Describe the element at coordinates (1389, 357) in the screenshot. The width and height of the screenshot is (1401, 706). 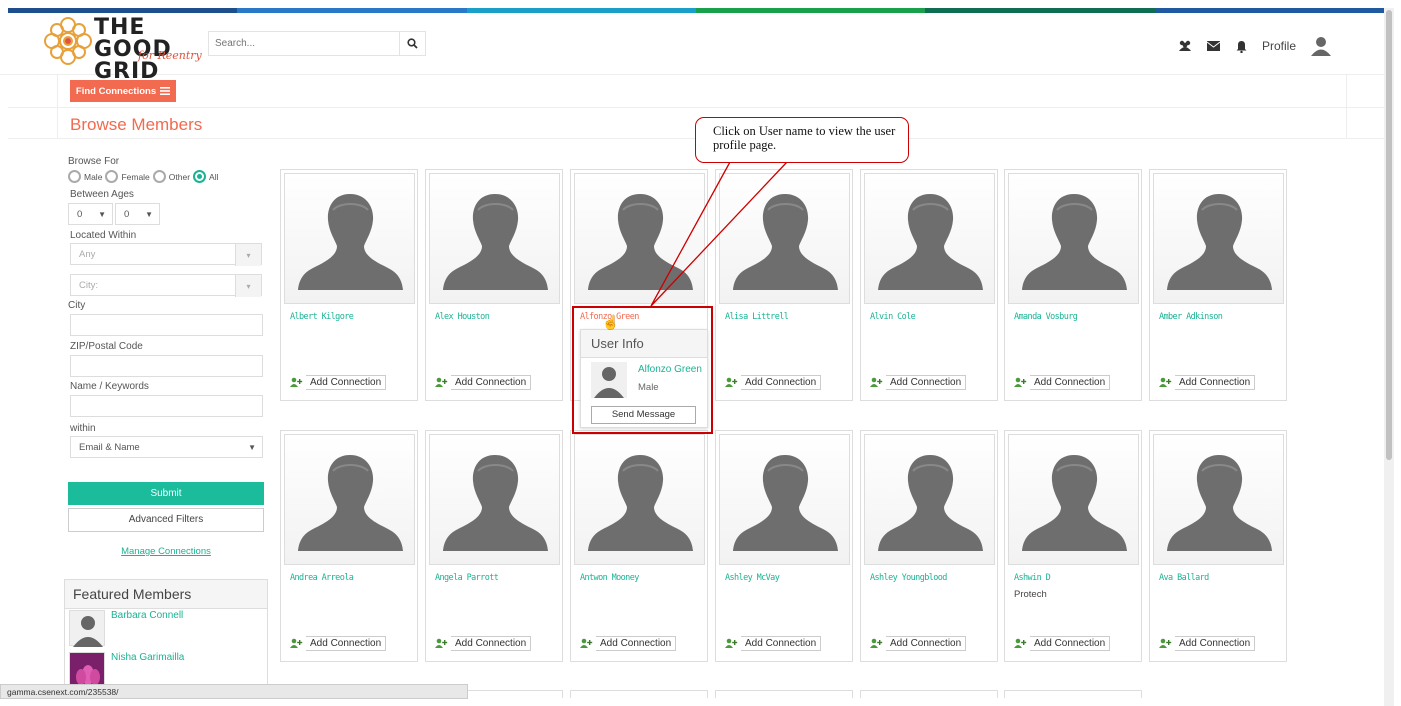
I see `page-scrollbar` at that location.